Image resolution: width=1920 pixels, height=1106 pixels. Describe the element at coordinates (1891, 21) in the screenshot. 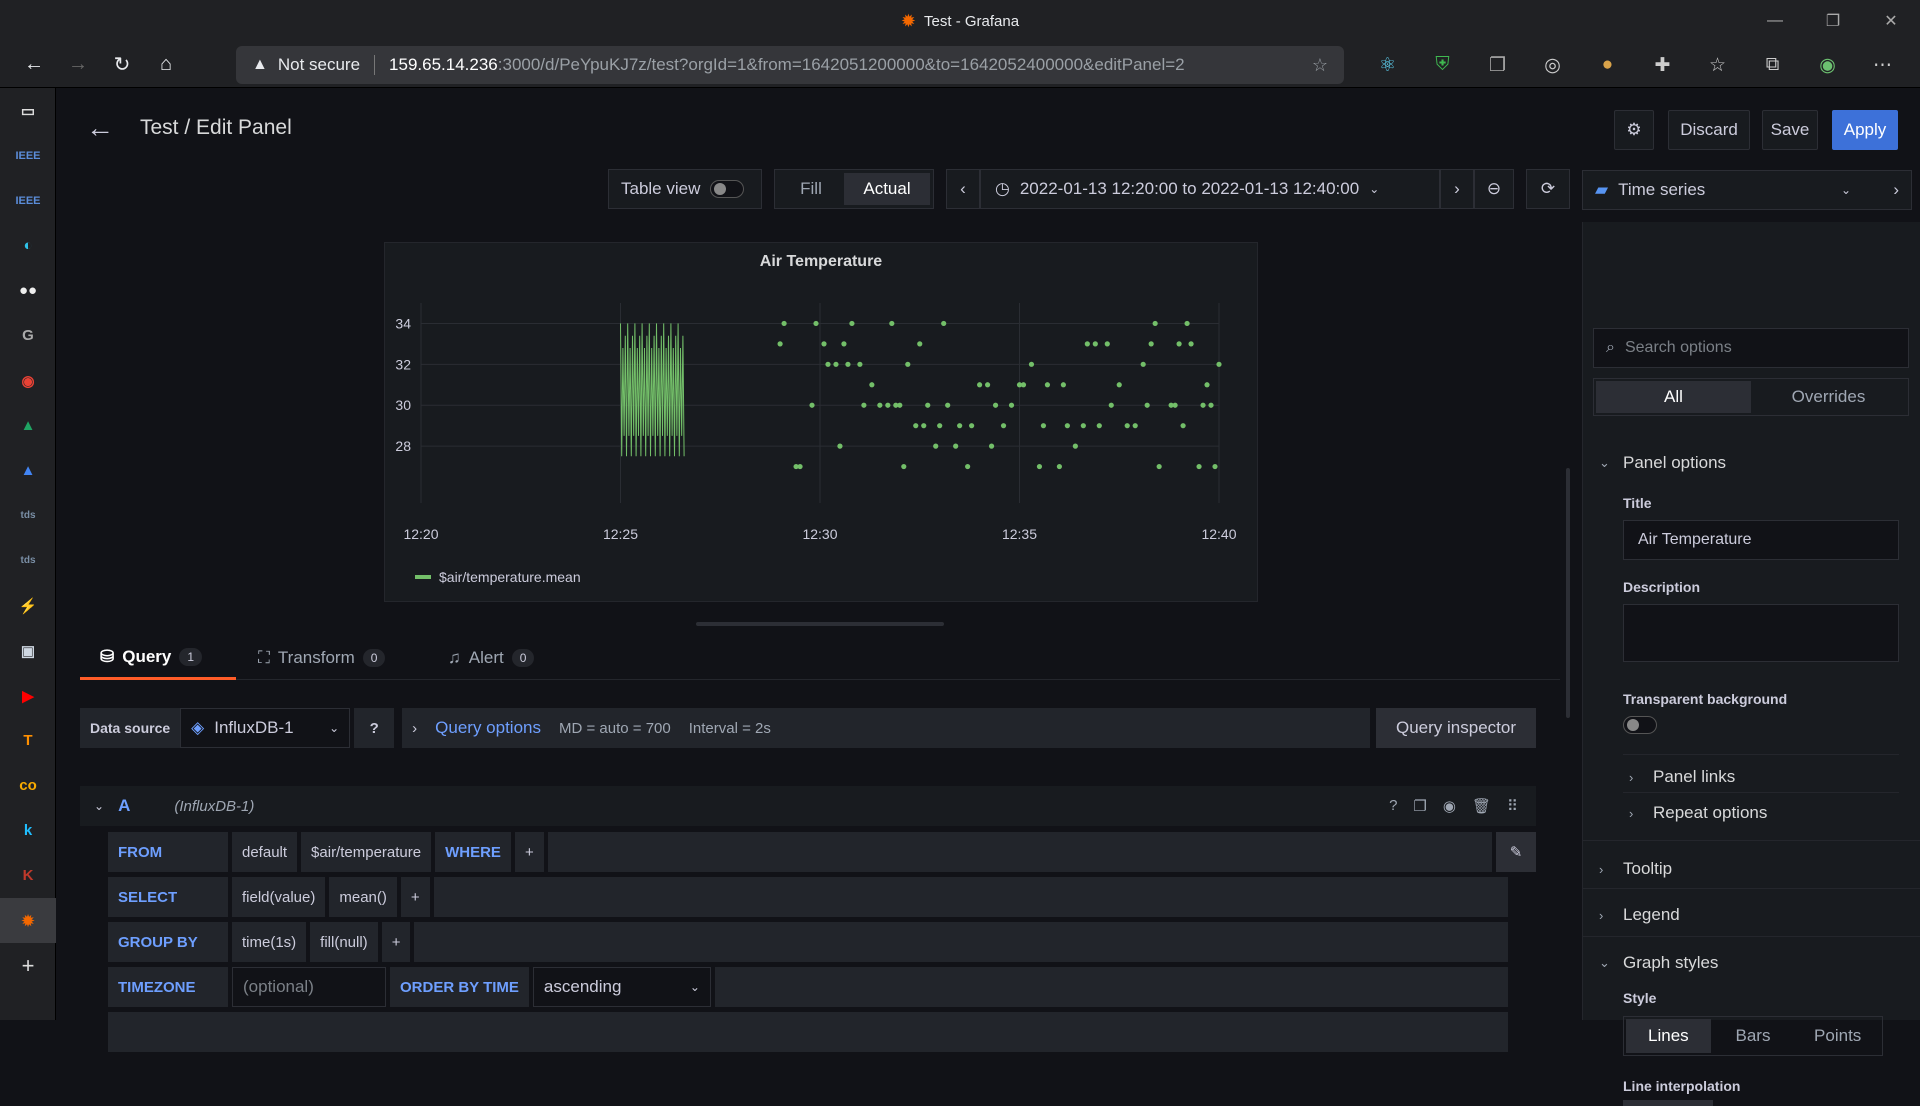

I see `close-icon: ✕` at that location.